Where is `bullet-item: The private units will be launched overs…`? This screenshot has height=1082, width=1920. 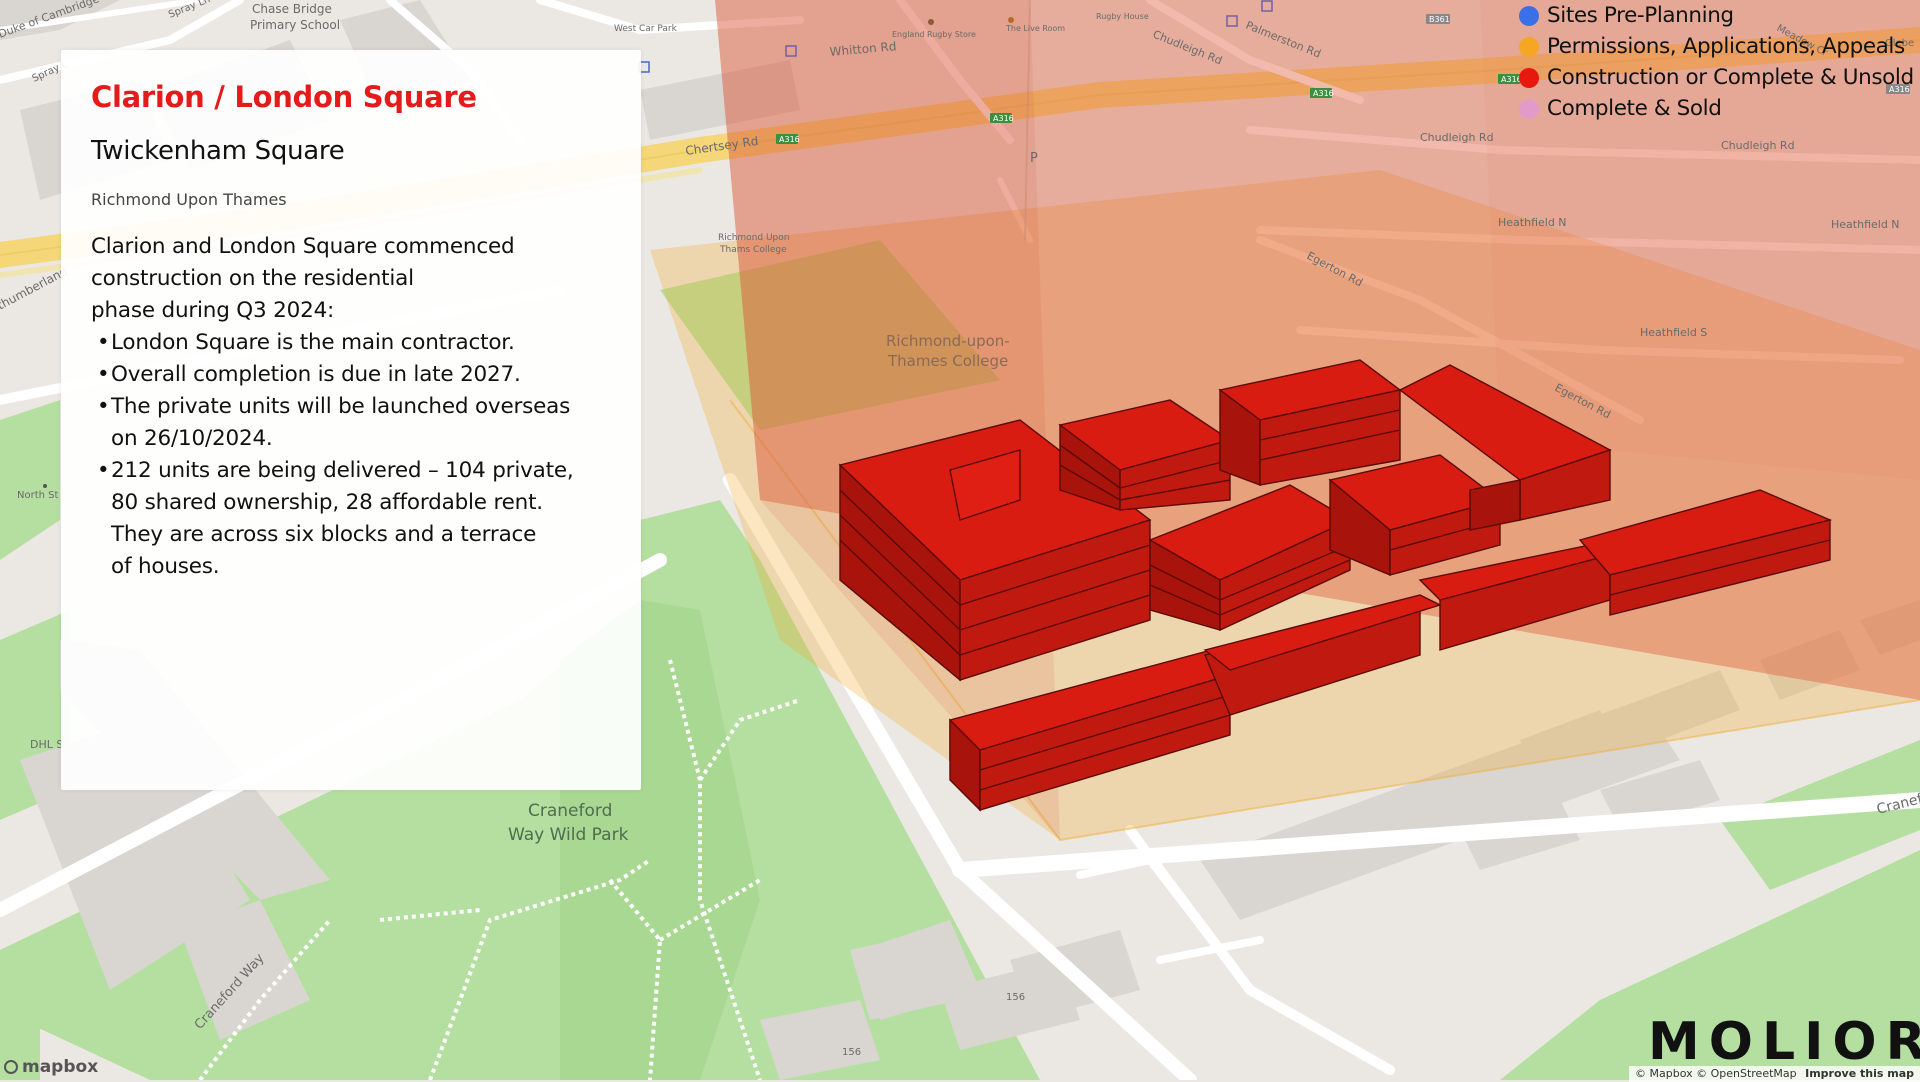
bullet-item: The private units will be launched overs… is located at coordinates (354, 423).